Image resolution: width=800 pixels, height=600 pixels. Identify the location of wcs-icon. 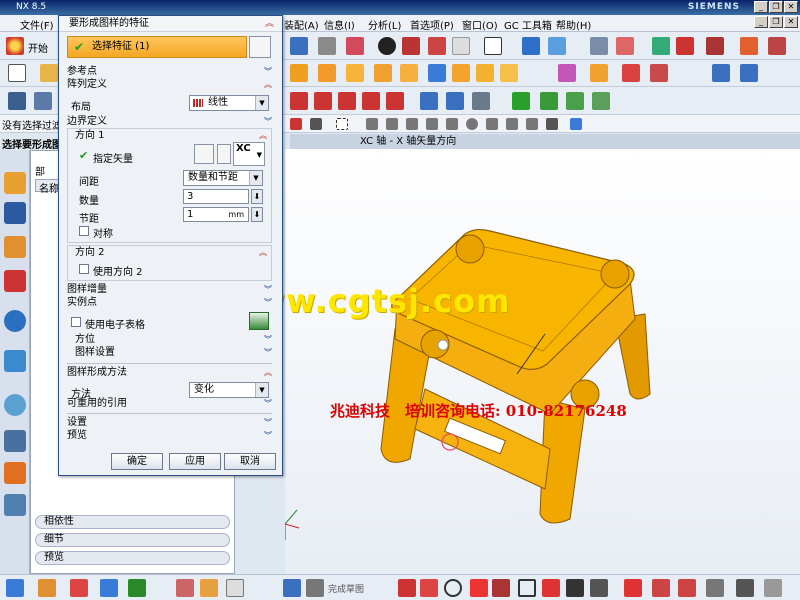
(625, 46).